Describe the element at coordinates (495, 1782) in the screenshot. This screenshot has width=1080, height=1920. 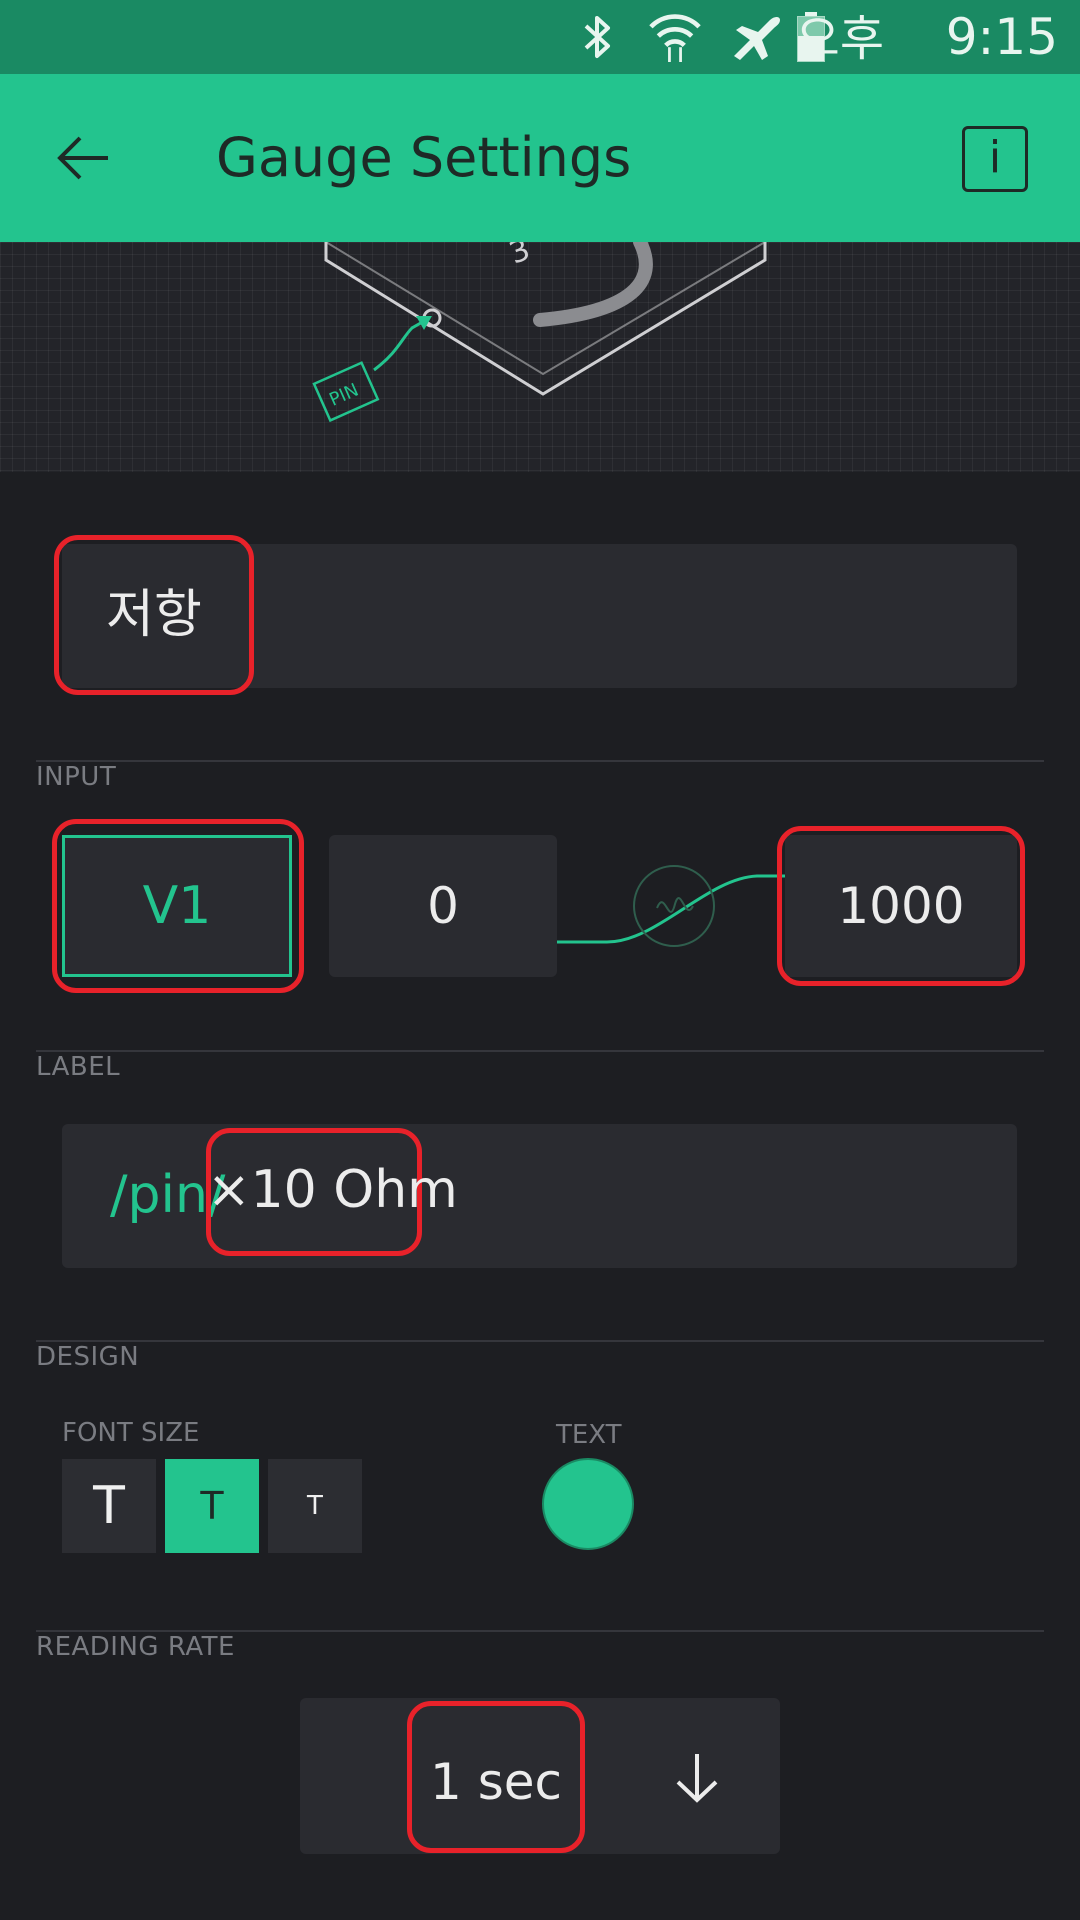
I see `reading-rate-value: 1 sec` at that location.